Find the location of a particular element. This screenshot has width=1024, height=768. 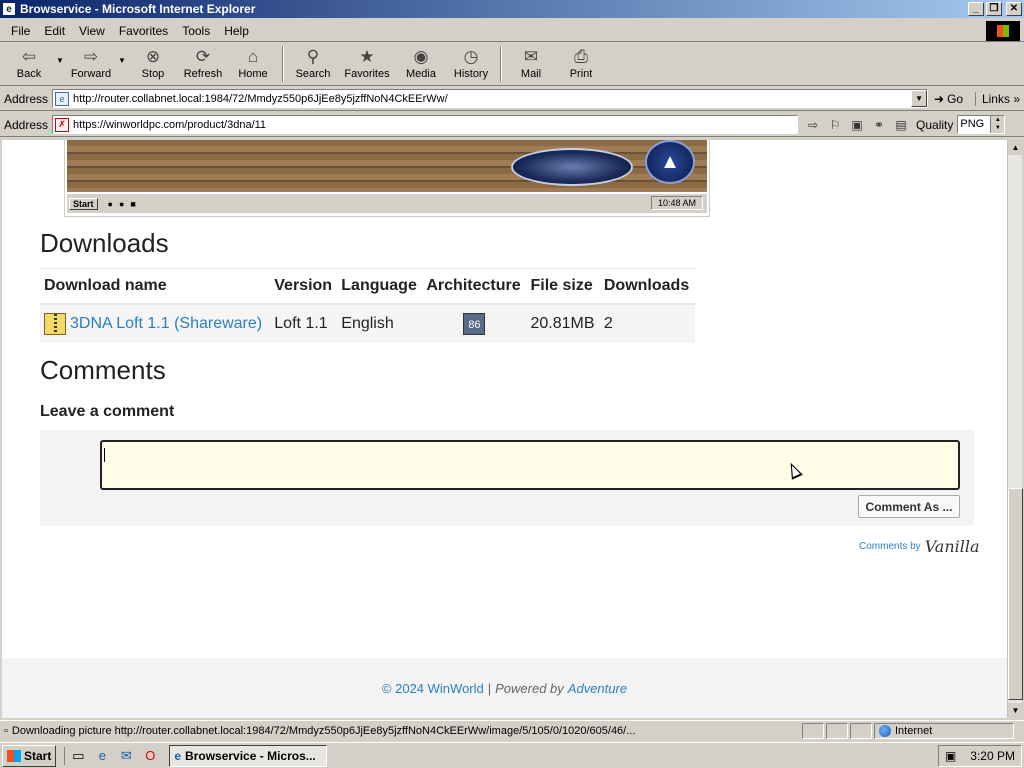

internet-globe-icon is located at coordinates (885, 730).